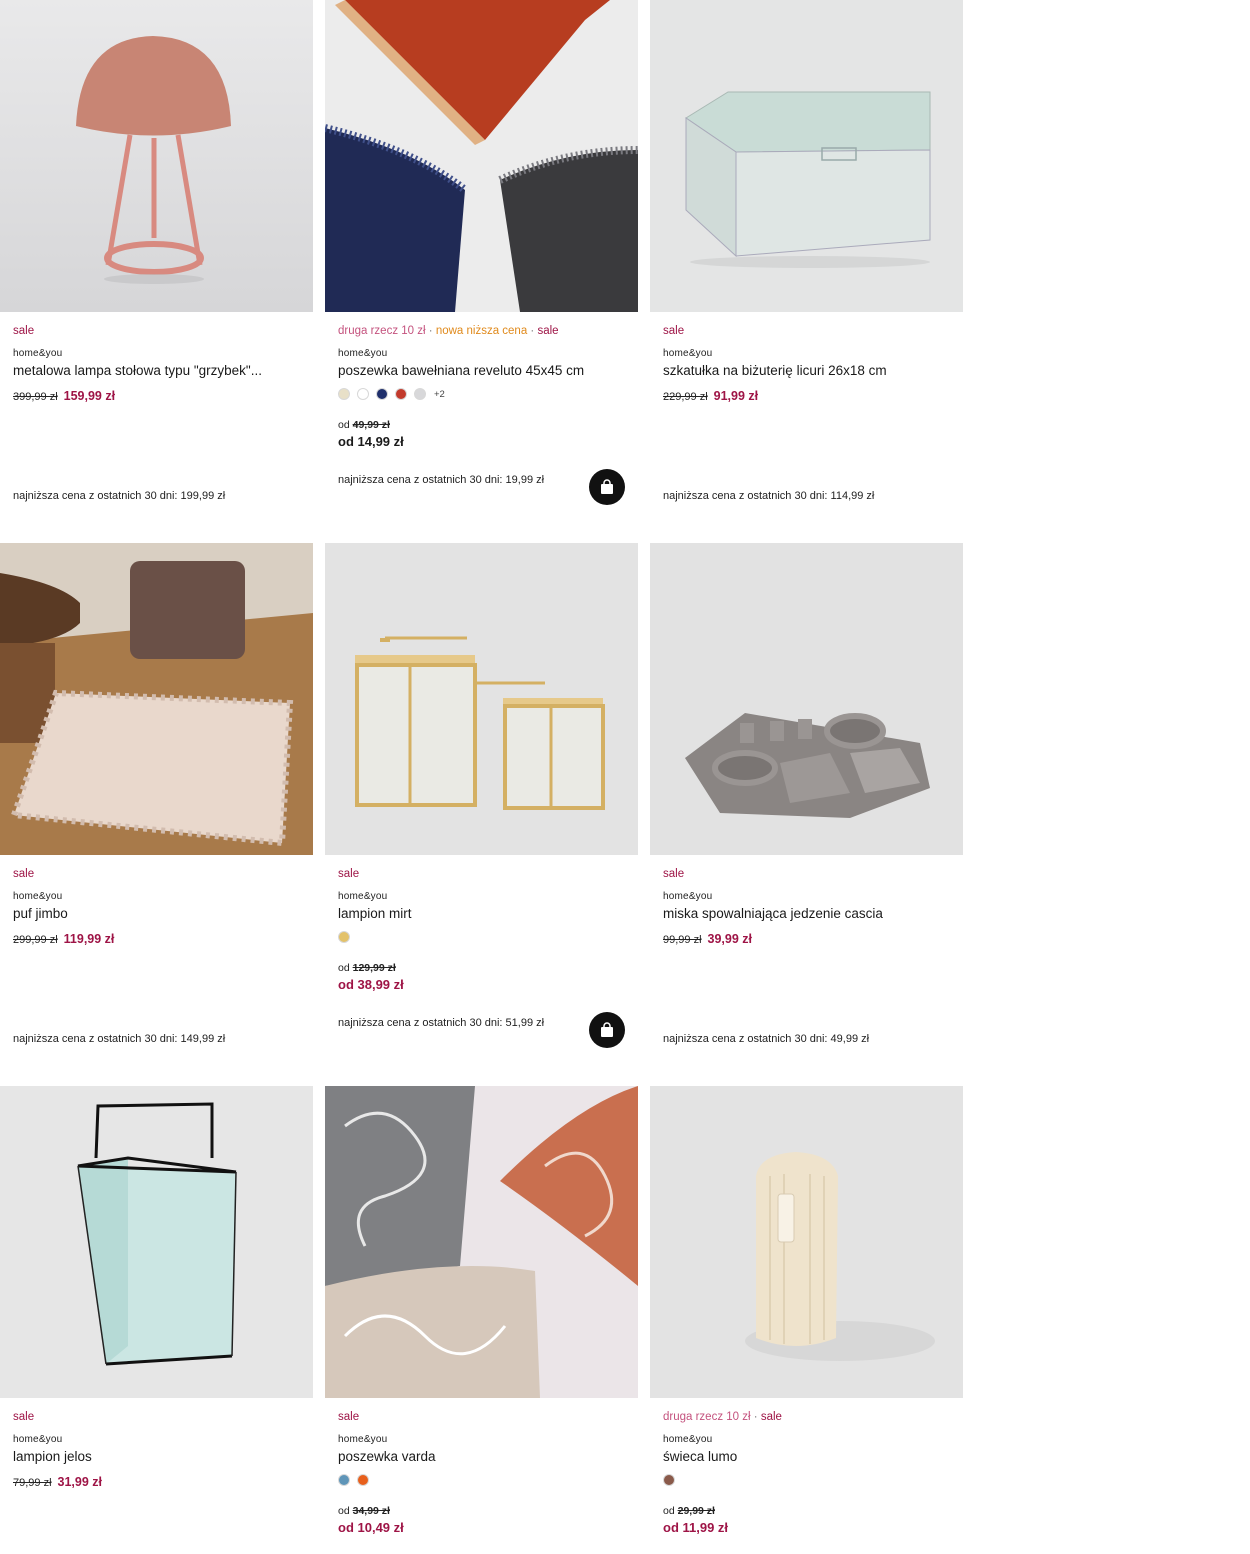 This screenshot has height=1554, width=1250. What do you see at coordinates (64, 396) in the screenshot?
I see `price: 399,99 zł 159,99 zł` at bounding box center [64, 396].